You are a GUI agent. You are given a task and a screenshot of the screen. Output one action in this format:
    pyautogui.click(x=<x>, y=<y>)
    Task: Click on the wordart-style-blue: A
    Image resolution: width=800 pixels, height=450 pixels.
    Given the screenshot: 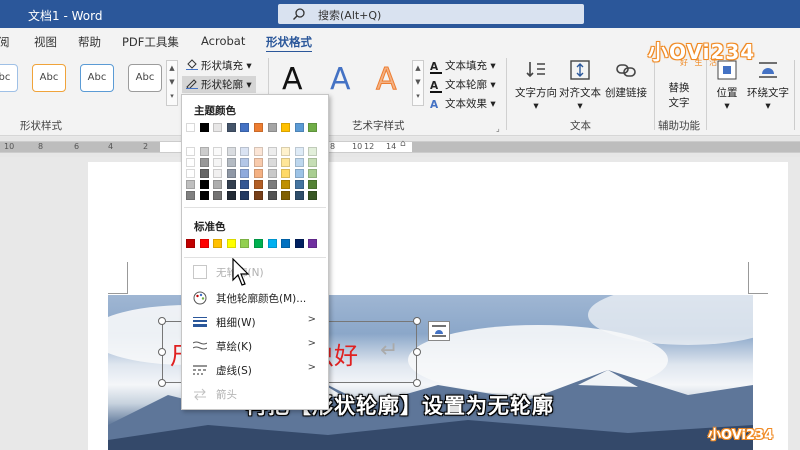 What is the action you would take?
    pyautogui.click(x=340, y=79)
    